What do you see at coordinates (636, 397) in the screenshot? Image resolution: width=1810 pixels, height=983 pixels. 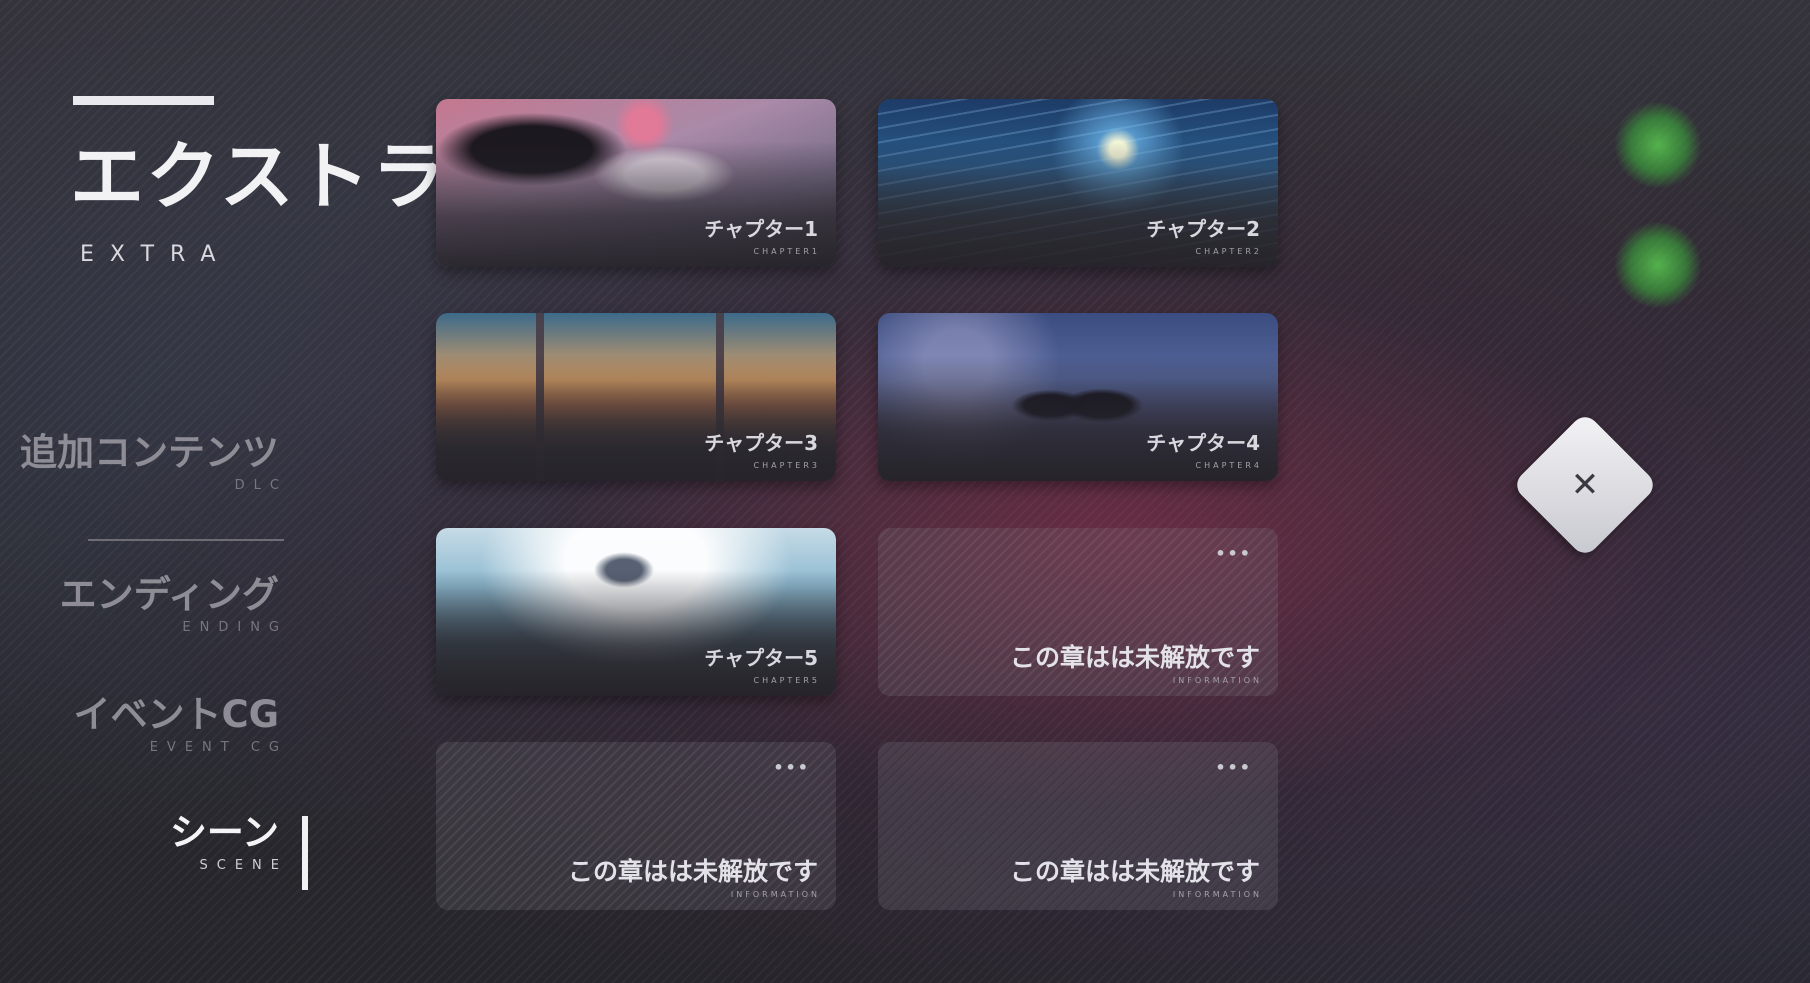 I see `chapter-card-3: チャプター3 CHAPTER3` at bounding box center [636, 397].